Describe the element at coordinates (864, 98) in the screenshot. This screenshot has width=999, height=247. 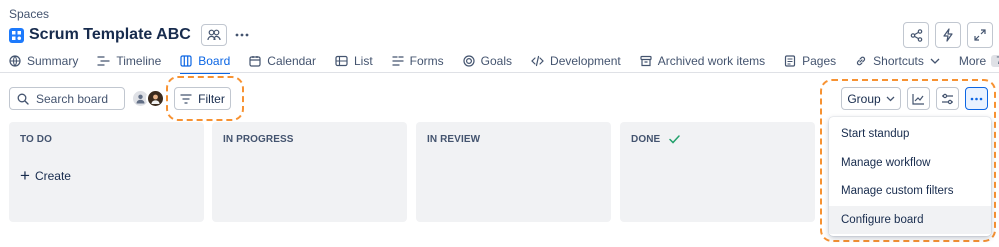
I see `group-label: Group` at that location.